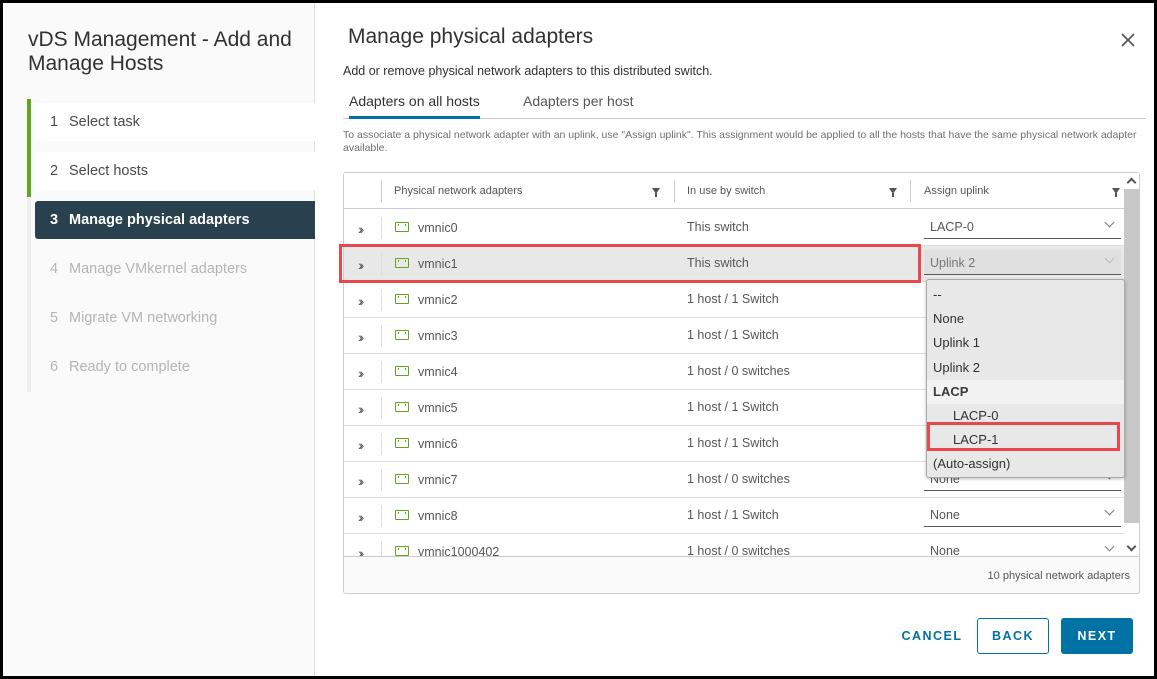 This screenshot has height=679, width=1157. What do you see at coordinates (129, 367) in the screenshot?
I see `step-label: Ready to complete` at bounding box center [129, 367].